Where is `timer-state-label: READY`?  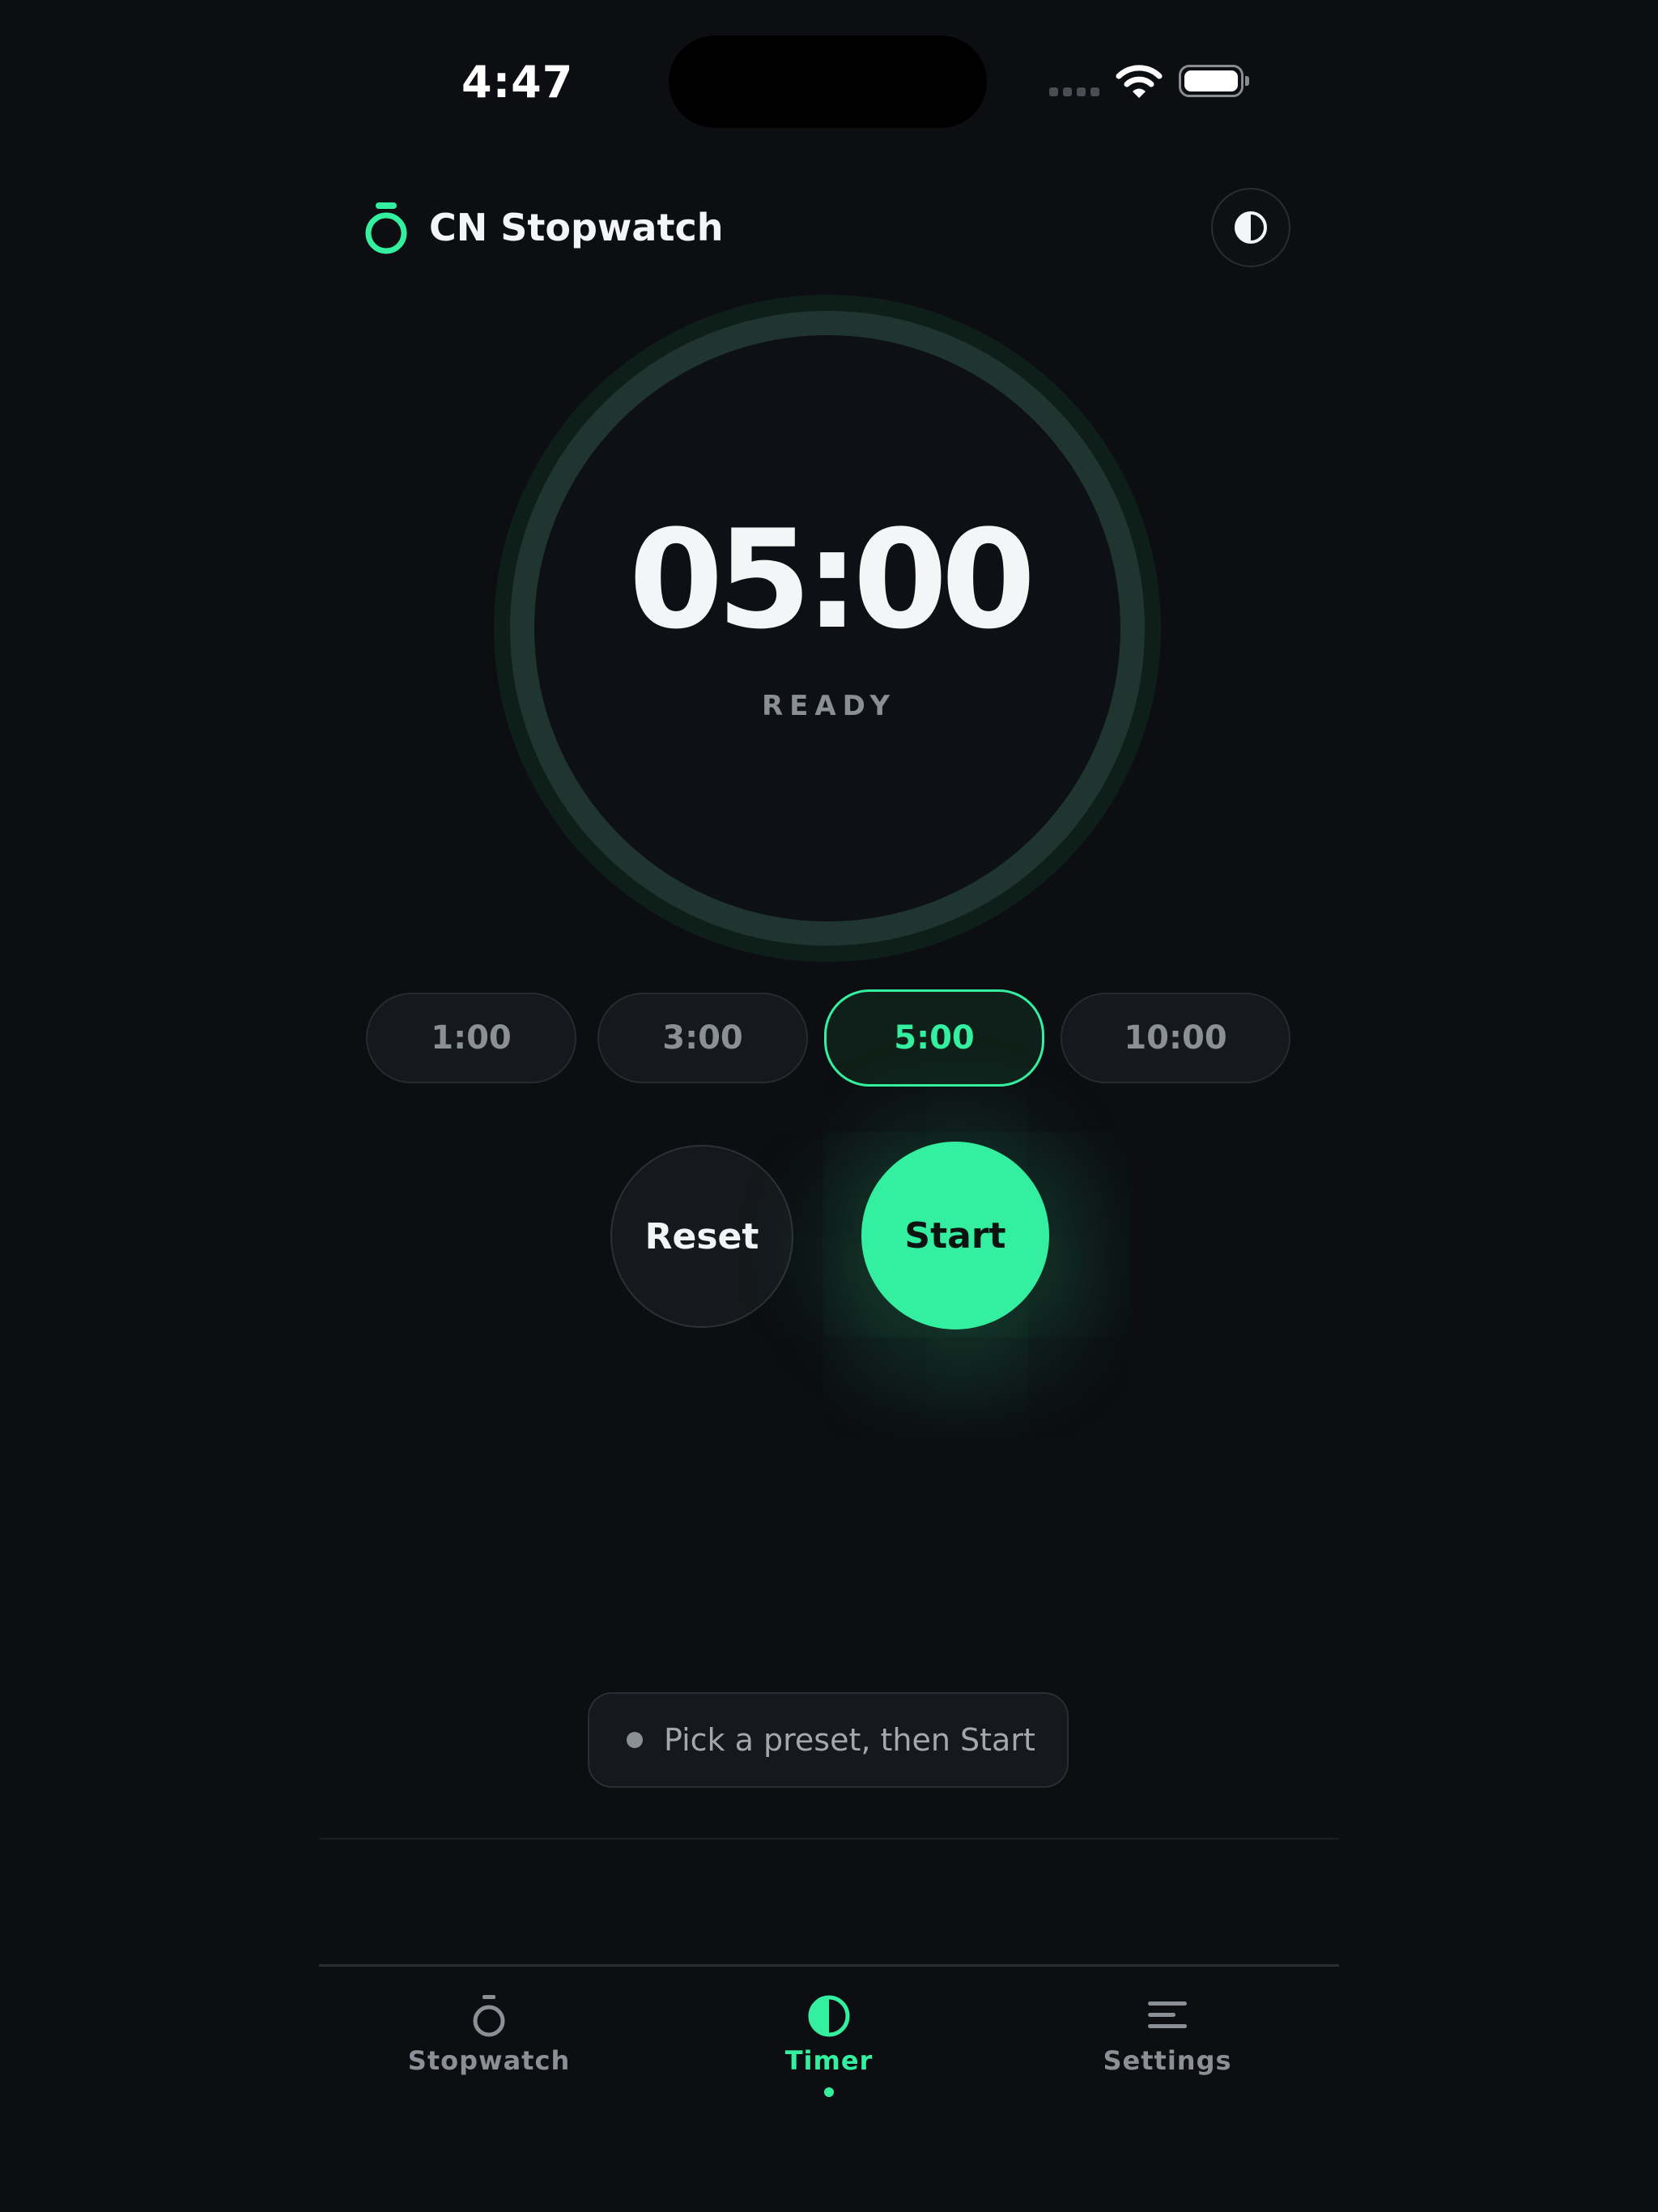
timer-state-label: READY is located at coordinates (829, 706).